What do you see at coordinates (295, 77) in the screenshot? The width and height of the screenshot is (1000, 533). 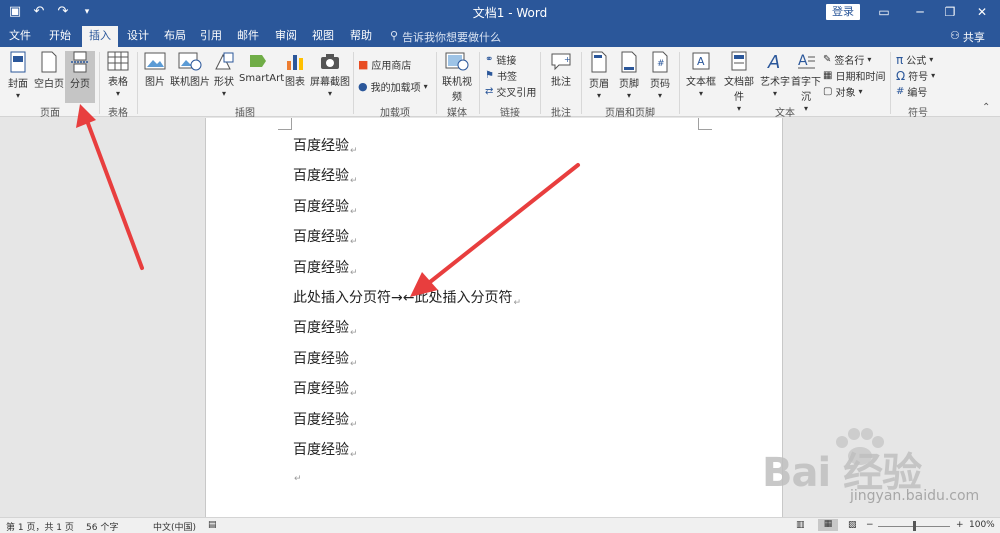 I see `chart-button: 图表` at bounding box center [295, 77].